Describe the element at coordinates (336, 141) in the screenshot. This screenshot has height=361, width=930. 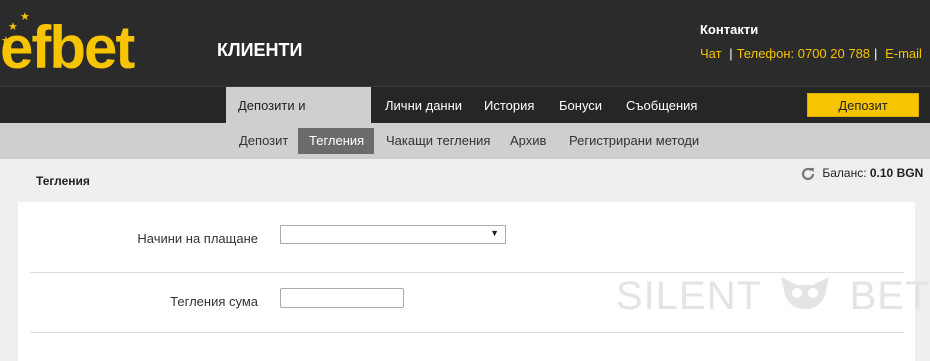
I see `subtab-withdrawals: Тегления` at that location.